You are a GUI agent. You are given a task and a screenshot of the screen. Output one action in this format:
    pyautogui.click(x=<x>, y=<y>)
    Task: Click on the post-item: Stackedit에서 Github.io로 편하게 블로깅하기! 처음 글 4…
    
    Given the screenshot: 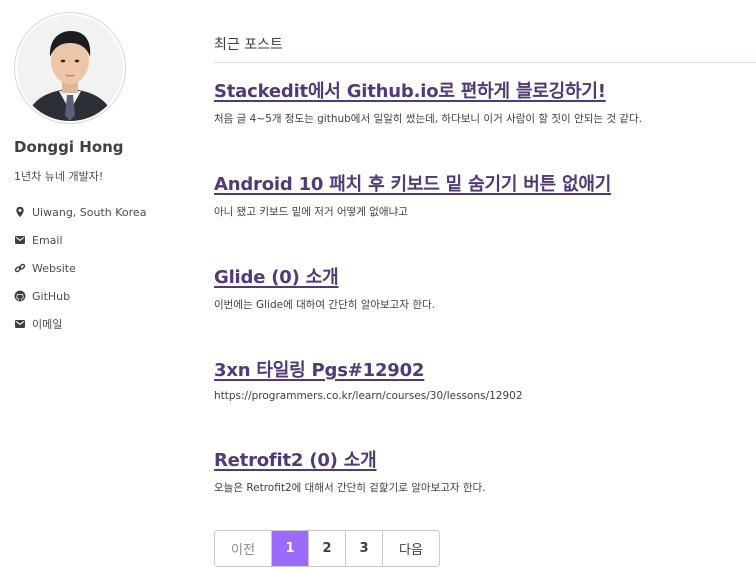 What is the action you would take?
    pyautogui.click(x=485, y=101)
    